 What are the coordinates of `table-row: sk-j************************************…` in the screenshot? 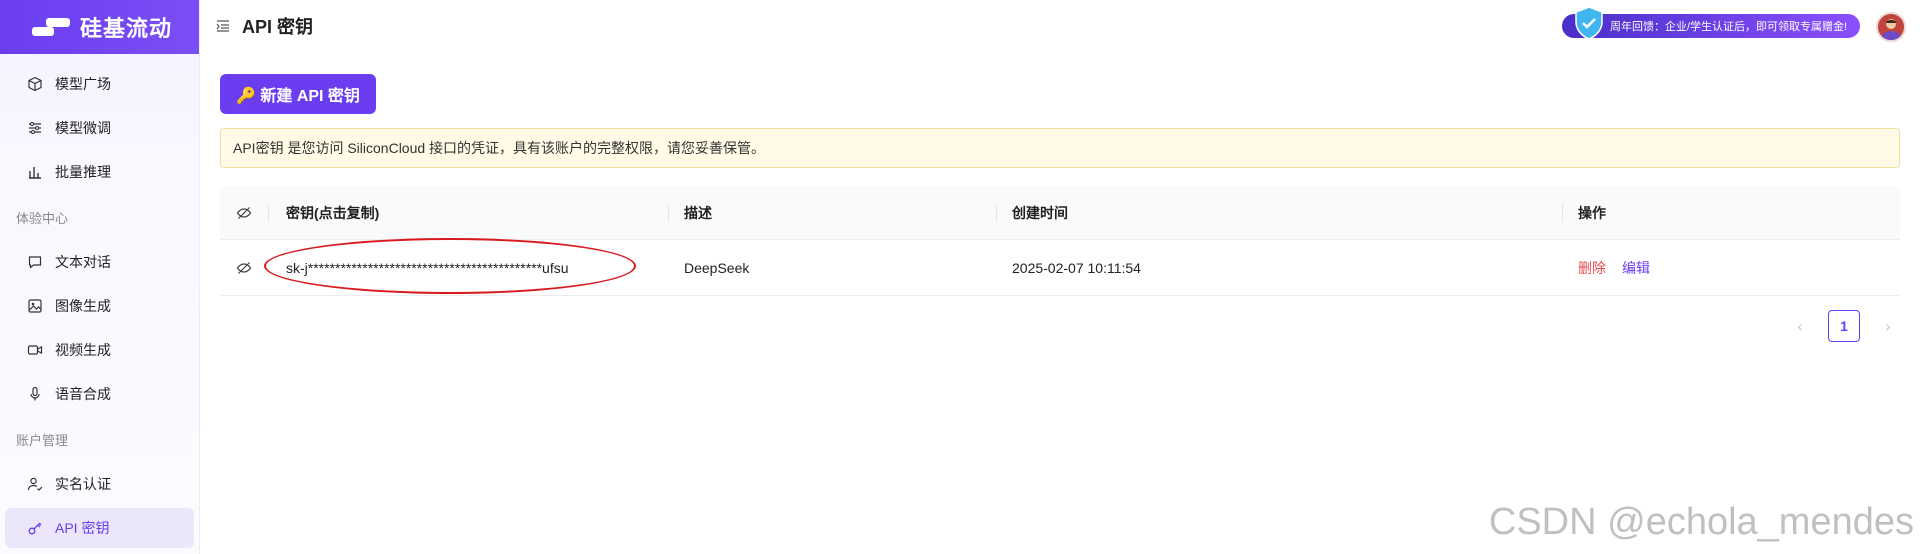 It's located at (1060, 267).